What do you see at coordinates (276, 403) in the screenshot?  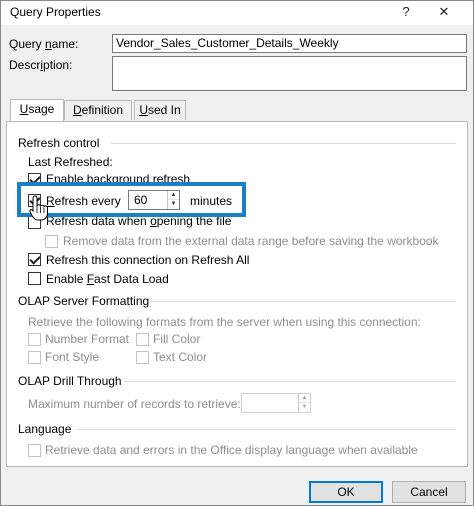 I see `max-records-spinner: ▲ ▼` at bounding box center [276, 403].